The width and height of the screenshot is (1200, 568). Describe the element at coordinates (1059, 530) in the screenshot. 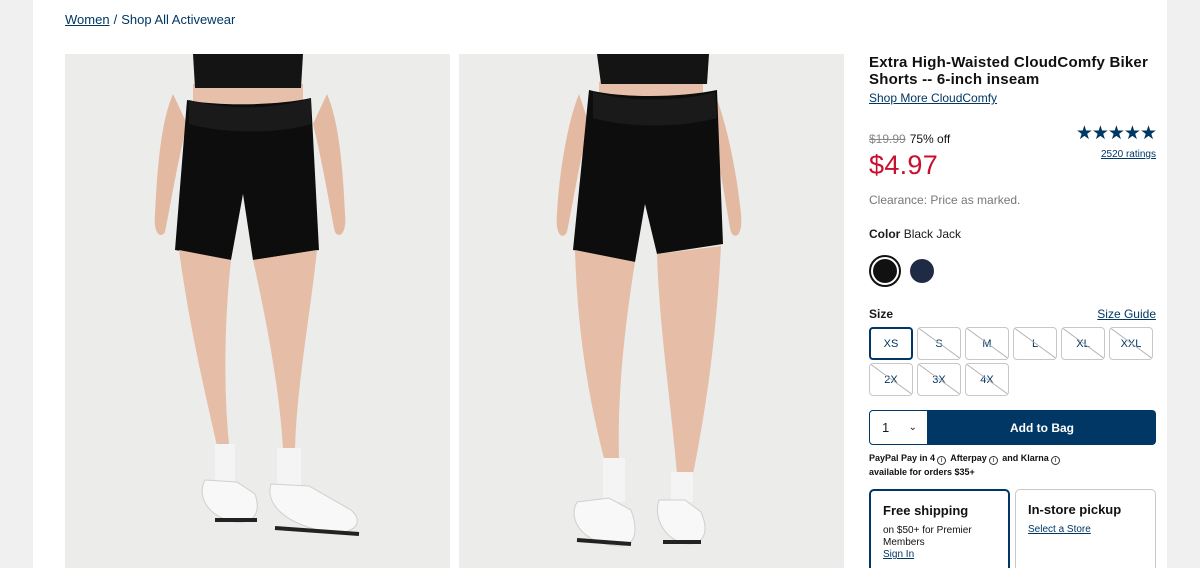

I see `select-store-link: Select a Store` at that location.